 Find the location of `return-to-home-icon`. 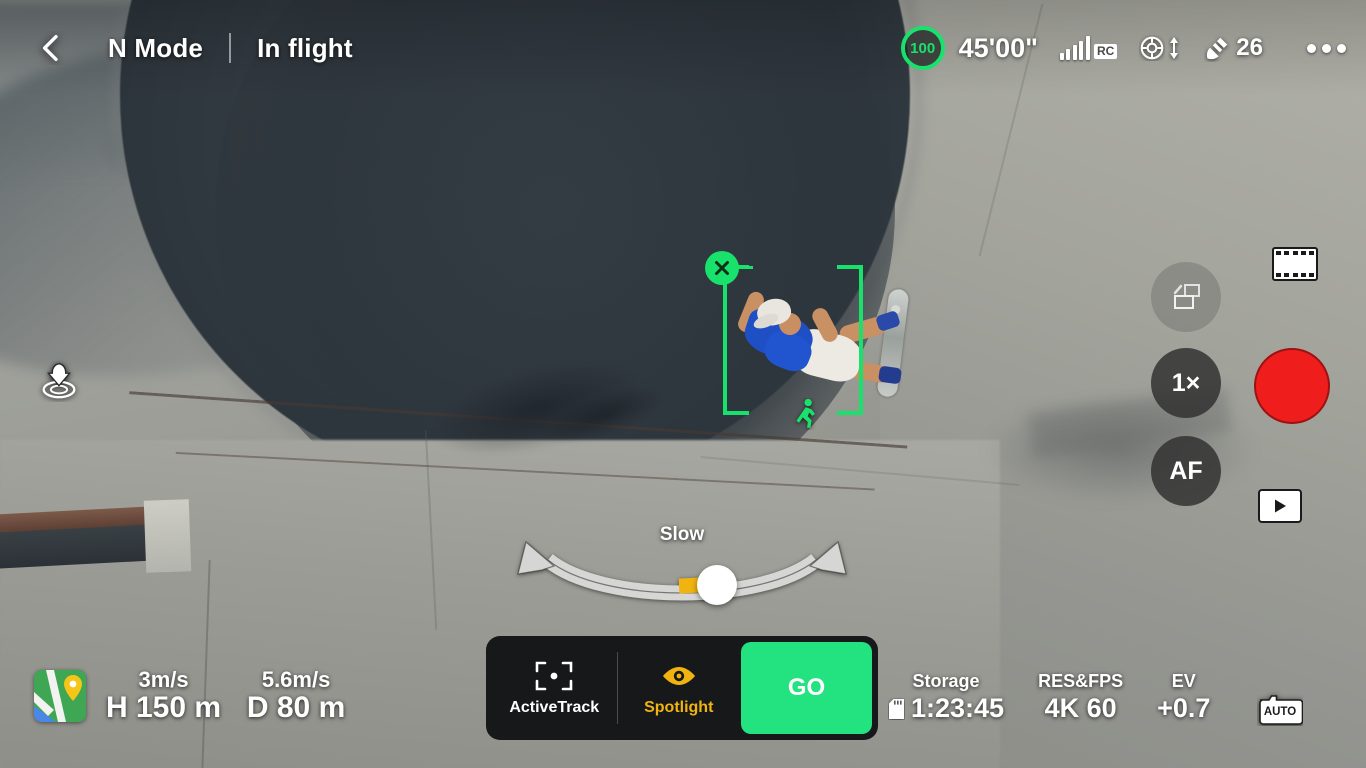

return-to-home-icon is located at coordinates (59, 379).